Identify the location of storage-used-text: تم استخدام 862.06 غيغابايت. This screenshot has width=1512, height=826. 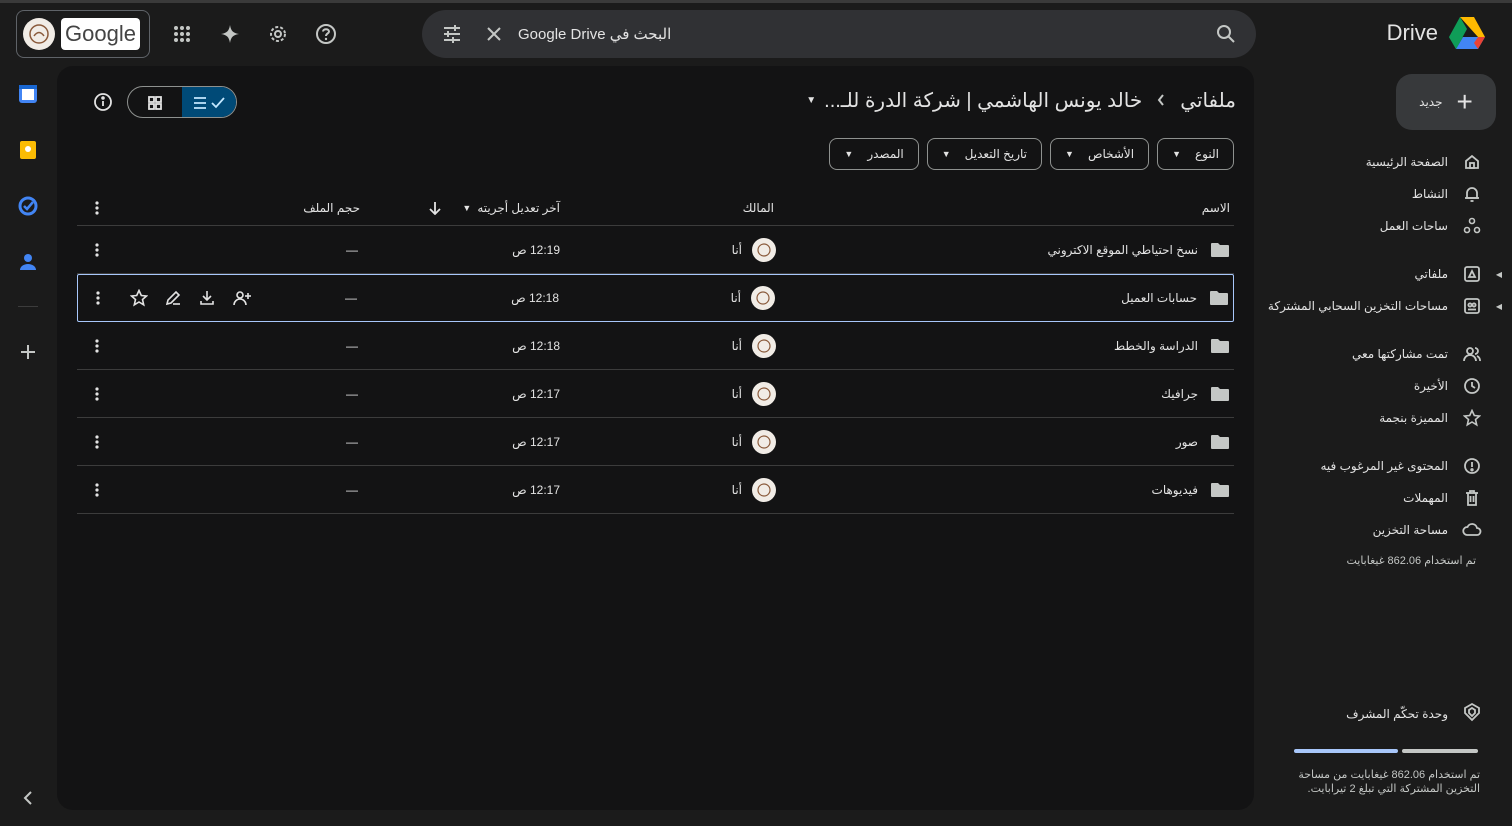
(1411, 561).